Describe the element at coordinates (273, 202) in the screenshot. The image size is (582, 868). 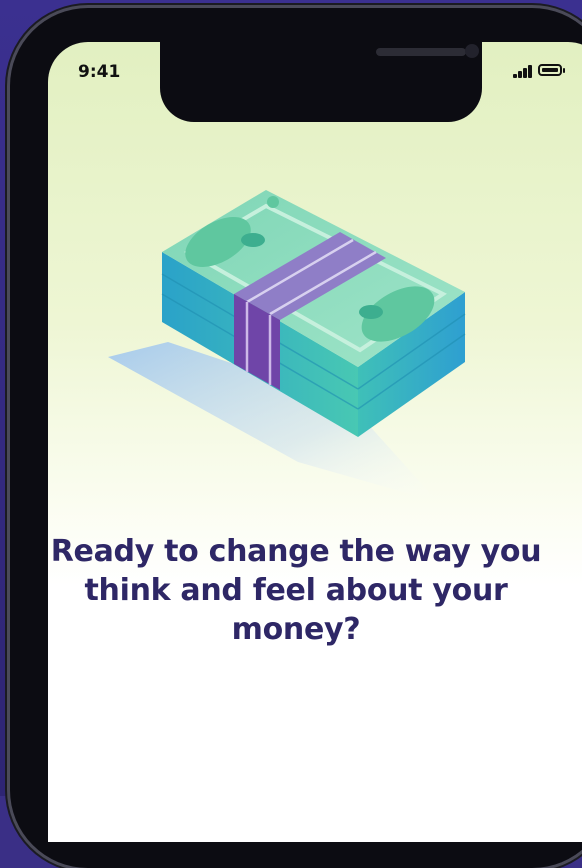
I see `bill-corner-dot` at that location.